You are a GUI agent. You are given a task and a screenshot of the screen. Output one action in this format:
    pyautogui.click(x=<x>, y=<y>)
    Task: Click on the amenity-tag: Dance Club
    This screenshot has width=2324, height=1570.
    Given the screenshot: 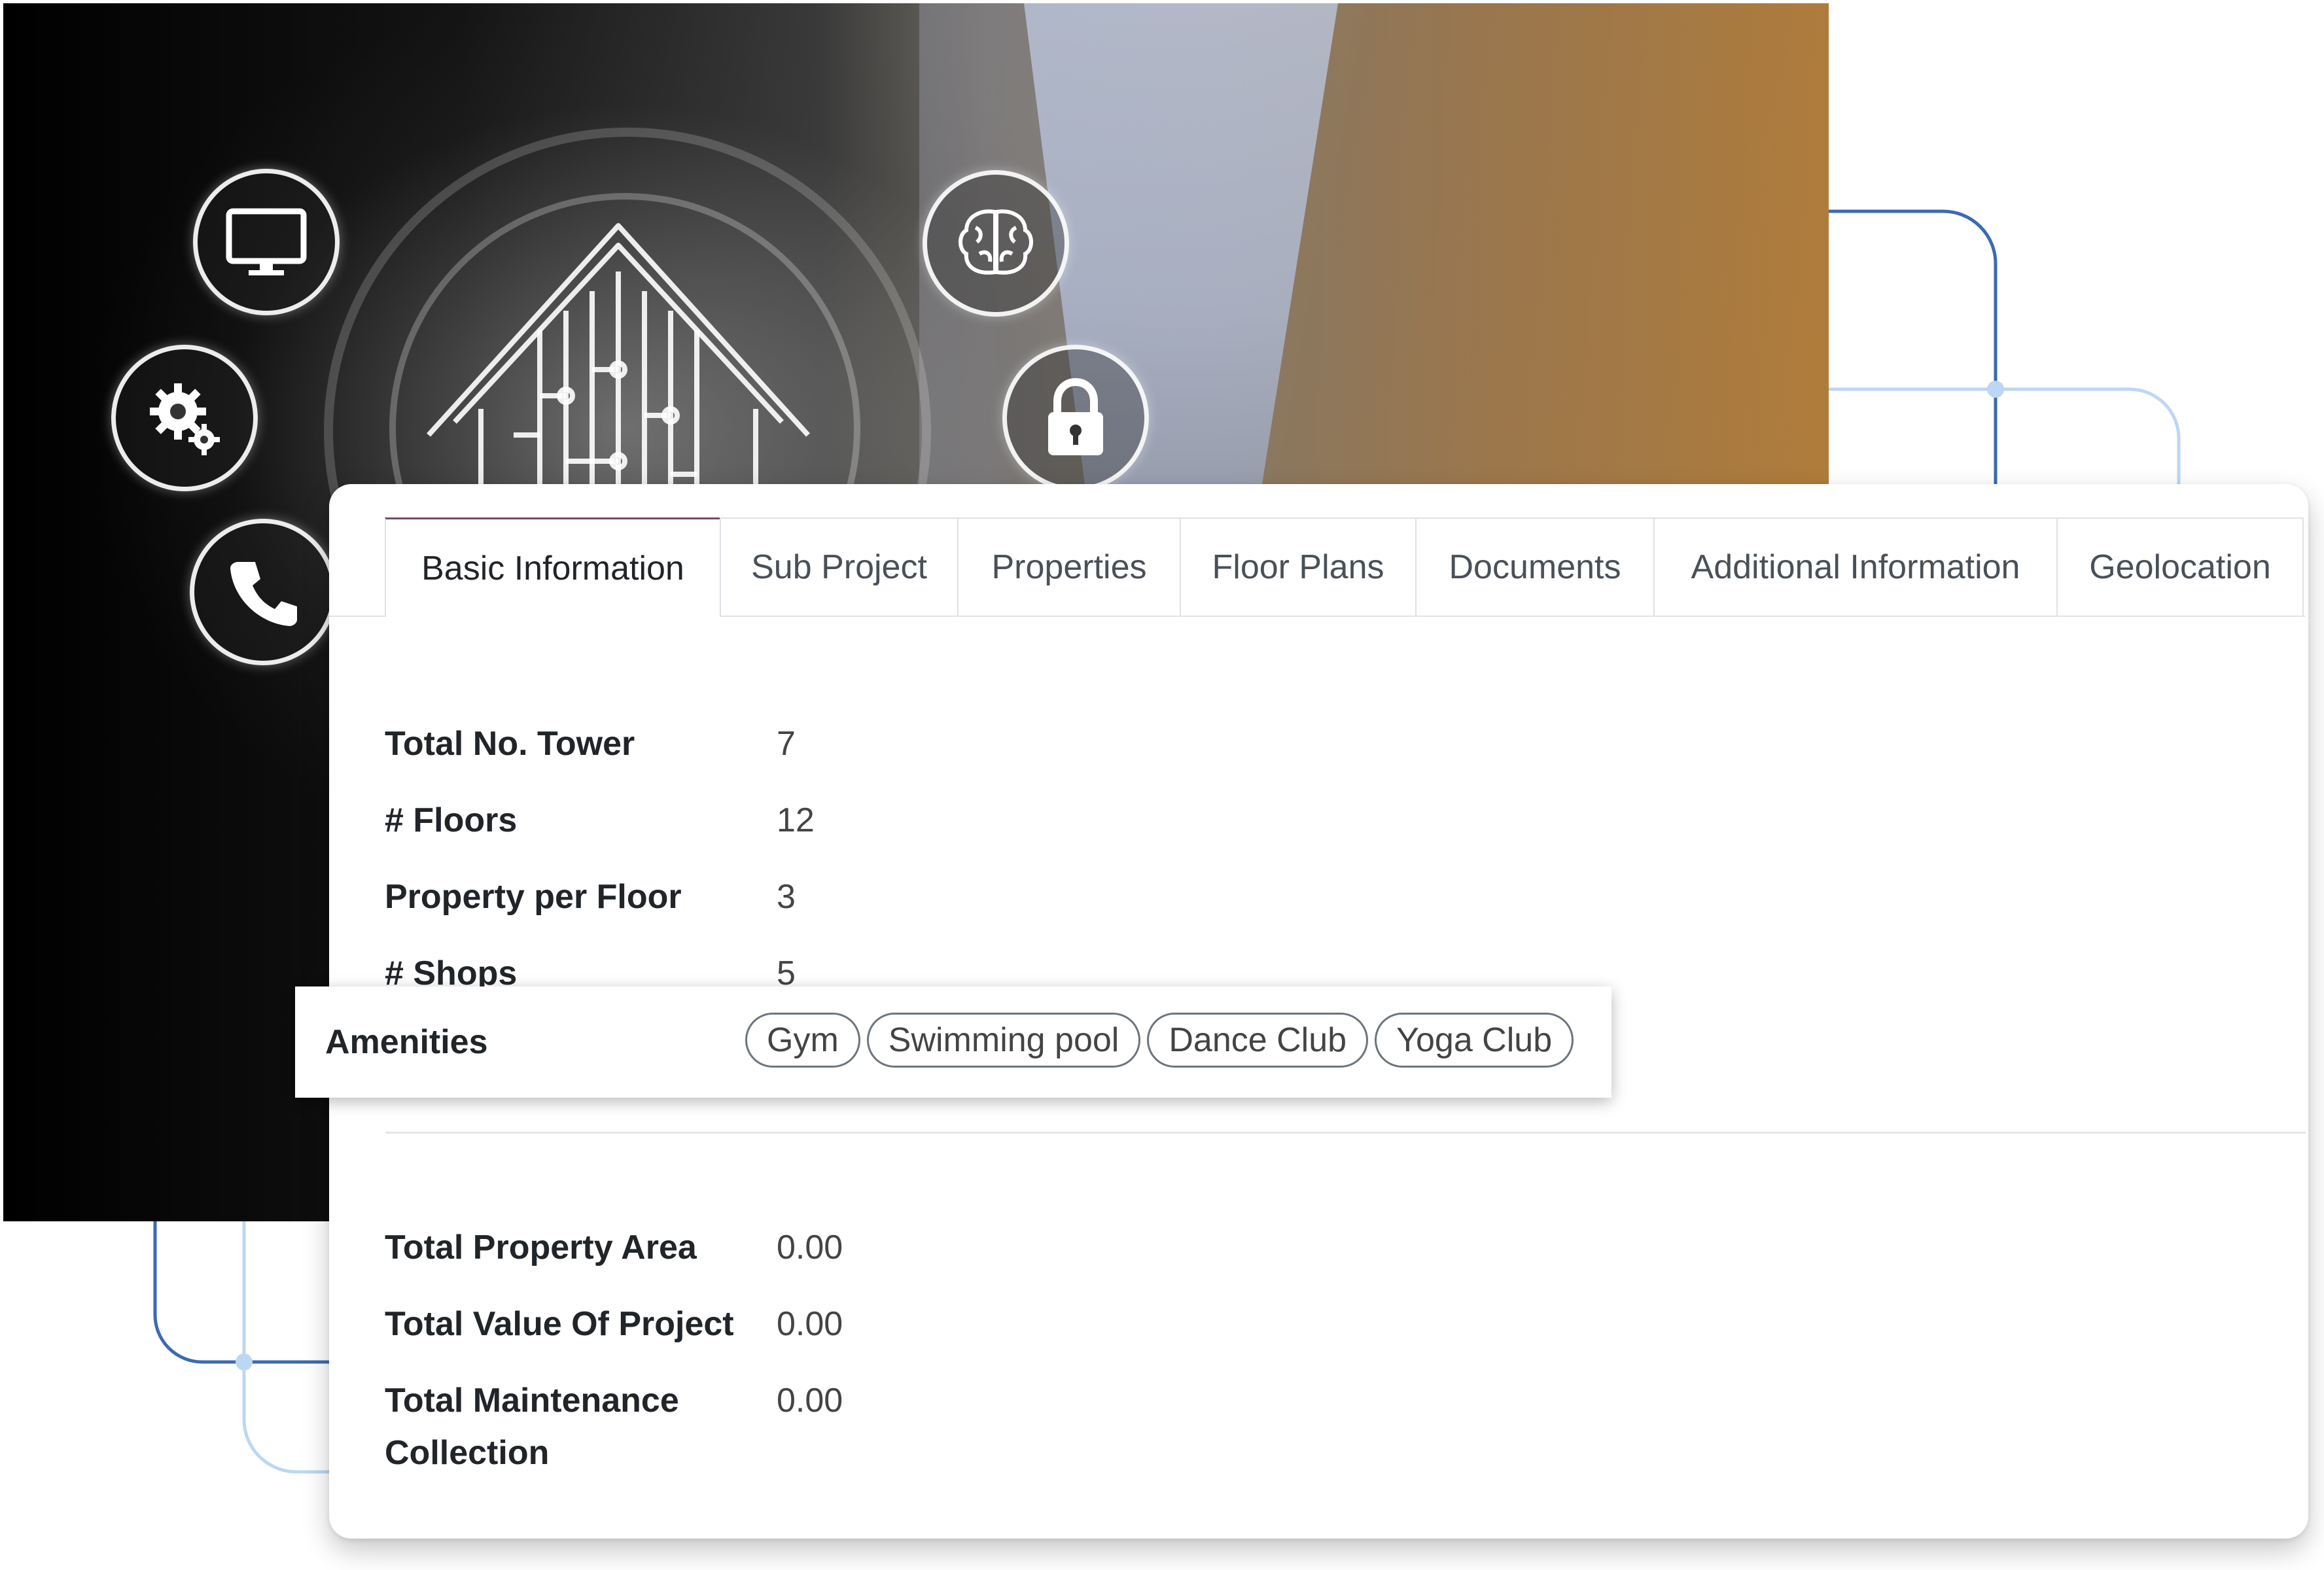 What is the action you would take?
    pyautogui.click(x=1258, y=1040)
    